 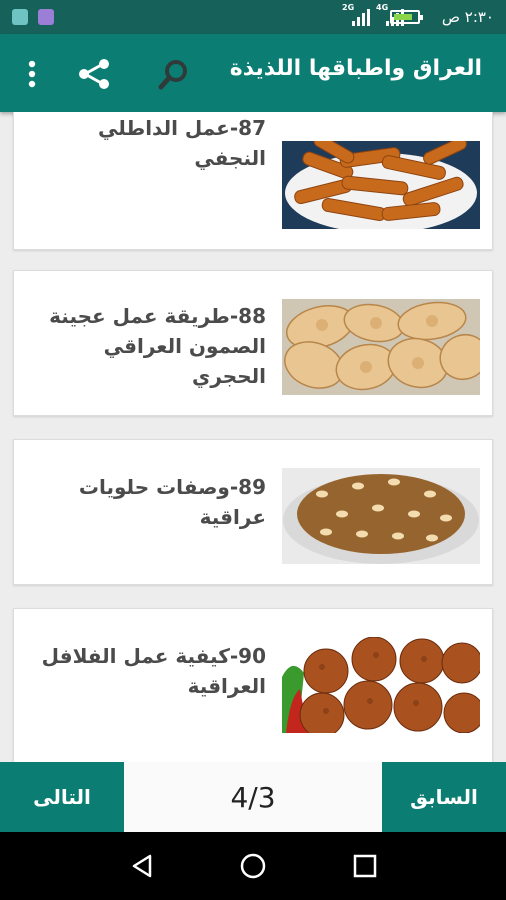 I want to click on pagination-bar: التالى 4/3 السابق, so click(x=253, y=797).